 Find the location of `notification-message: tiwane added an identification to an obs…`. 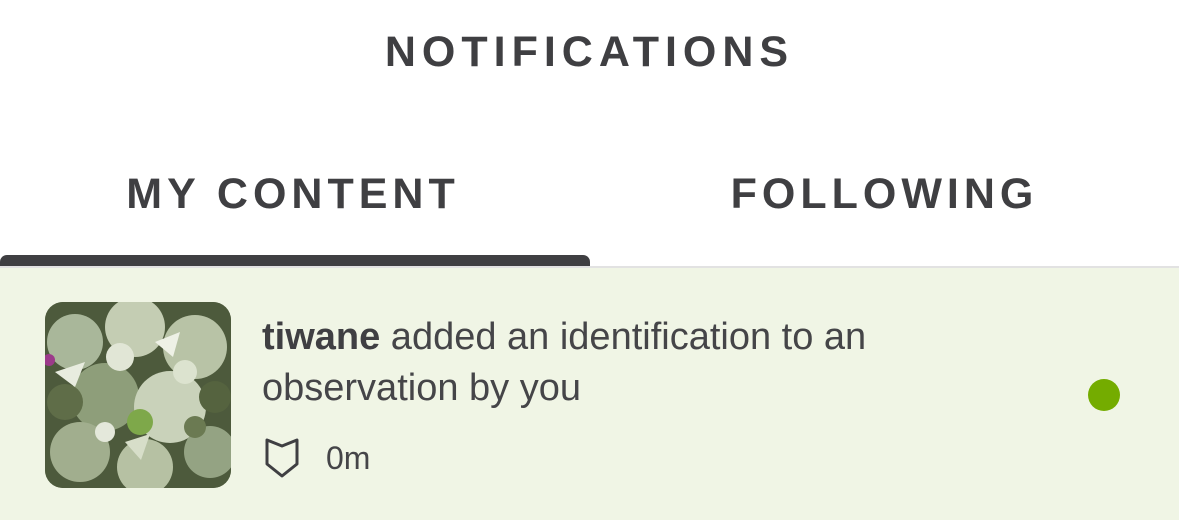

notification-message: tiwane added an identification to an obs… is located at coordinates (642, 363).